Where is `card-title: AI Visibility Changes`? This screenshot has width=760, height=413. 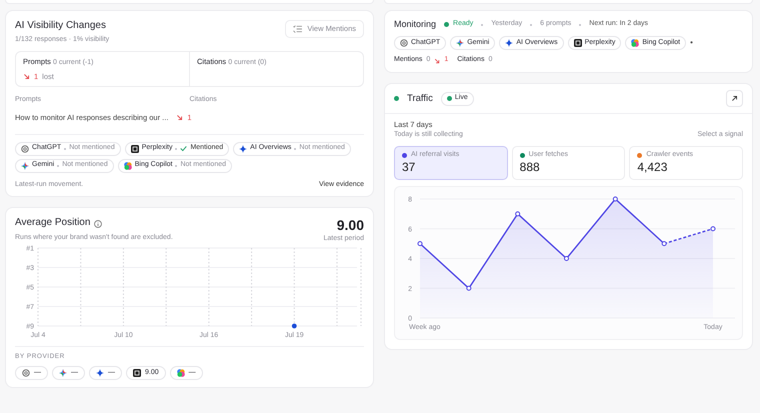 card-title: AI Visibility Changes is located at coordinates (61, 26).